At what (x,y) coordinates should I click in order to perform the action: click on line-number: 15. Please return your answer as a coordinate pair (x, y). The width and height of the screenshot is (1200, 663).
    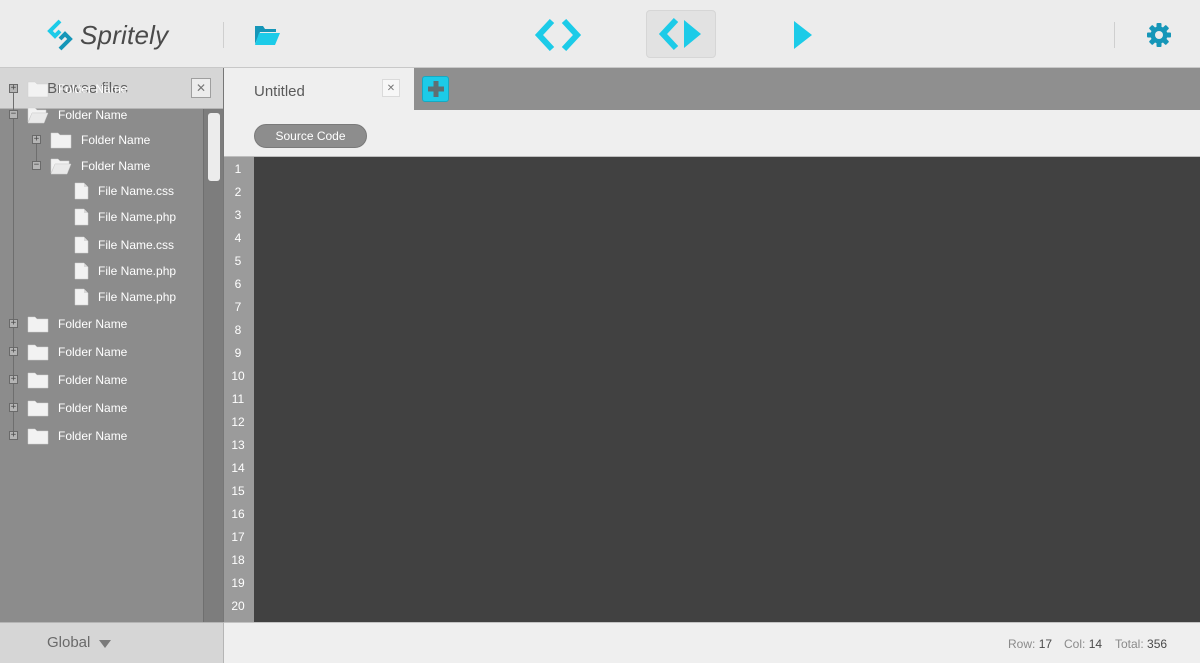
    Looking at the image, I should click on (238, 491).